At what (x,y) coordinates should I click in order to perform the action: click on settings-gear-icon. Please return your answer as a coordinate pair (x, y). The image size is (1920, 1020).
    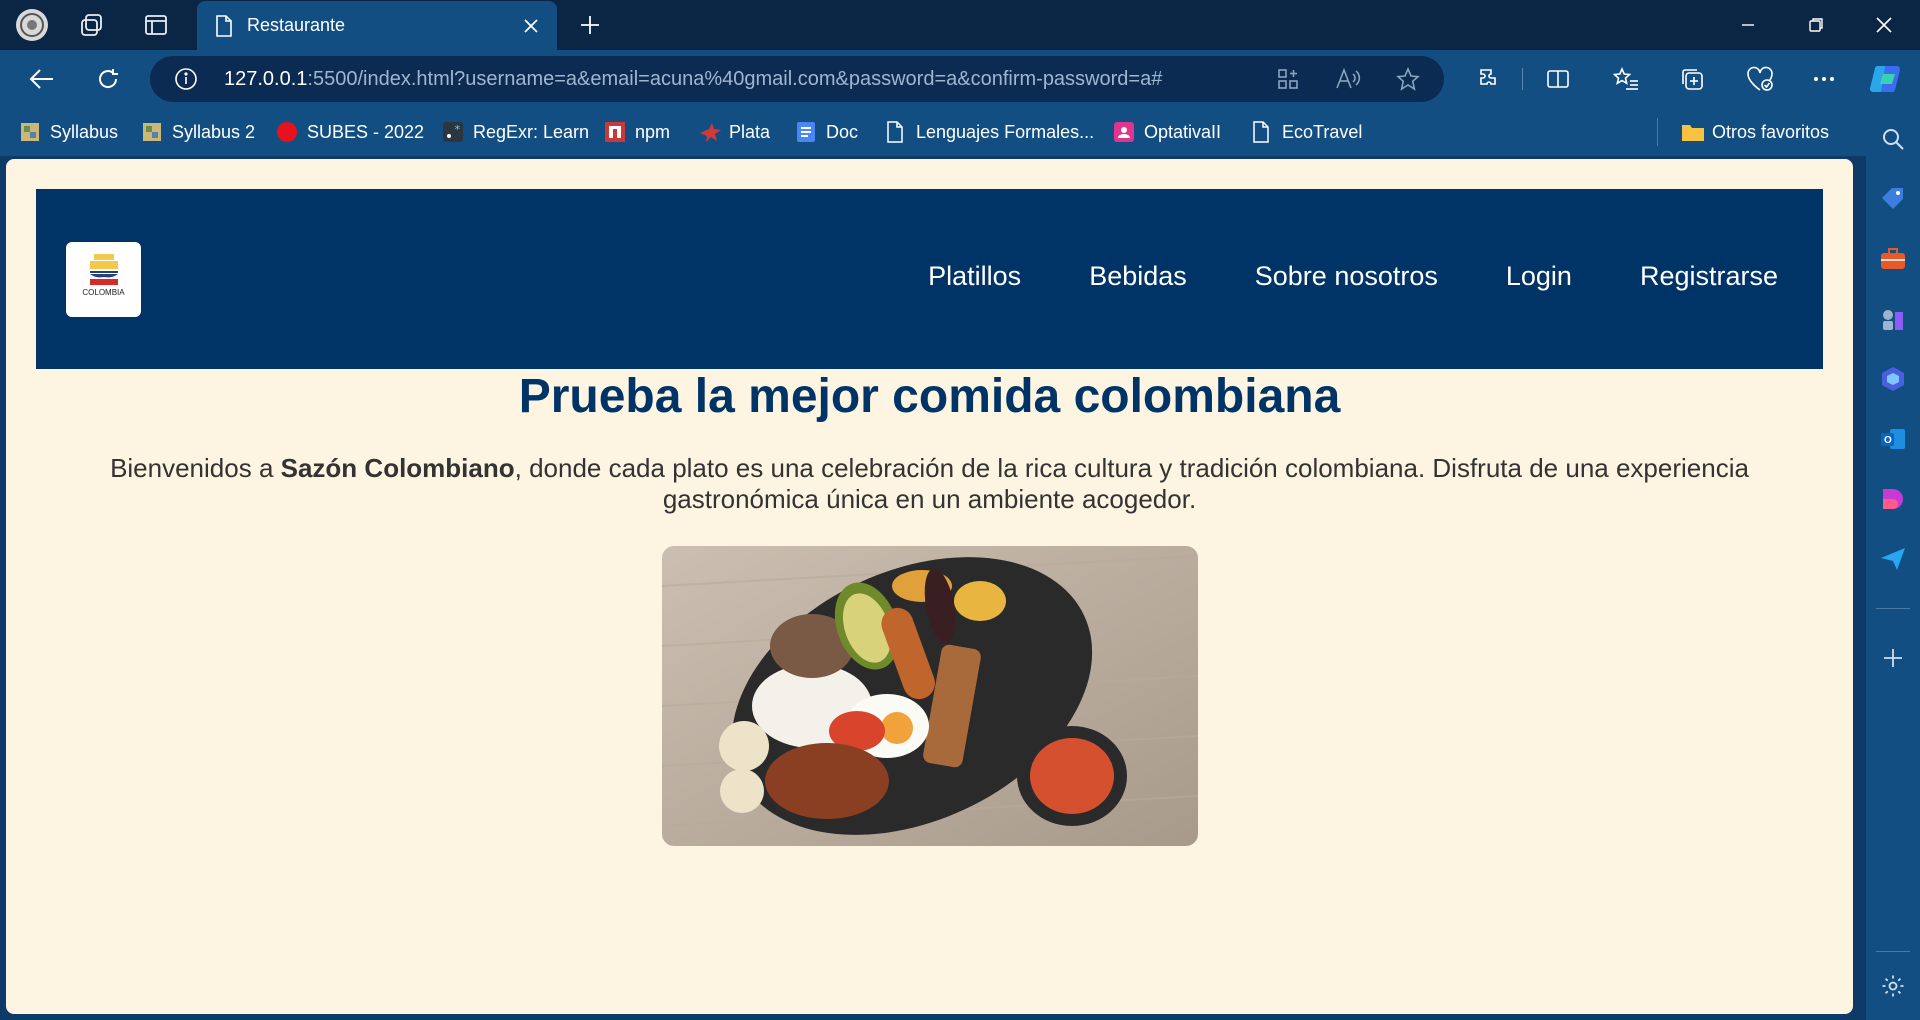
    Looking at the image, I should click on (1893, 986).